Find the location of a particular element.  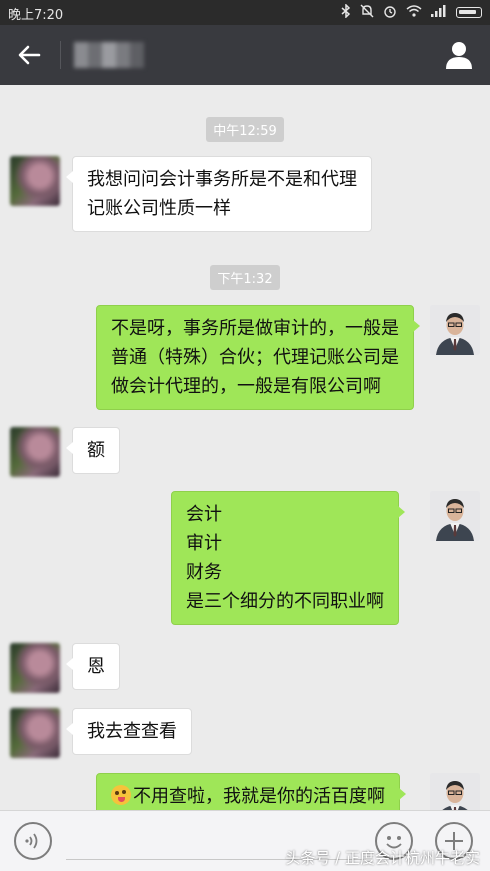

voice-icon is located at coordinates (33, 841).